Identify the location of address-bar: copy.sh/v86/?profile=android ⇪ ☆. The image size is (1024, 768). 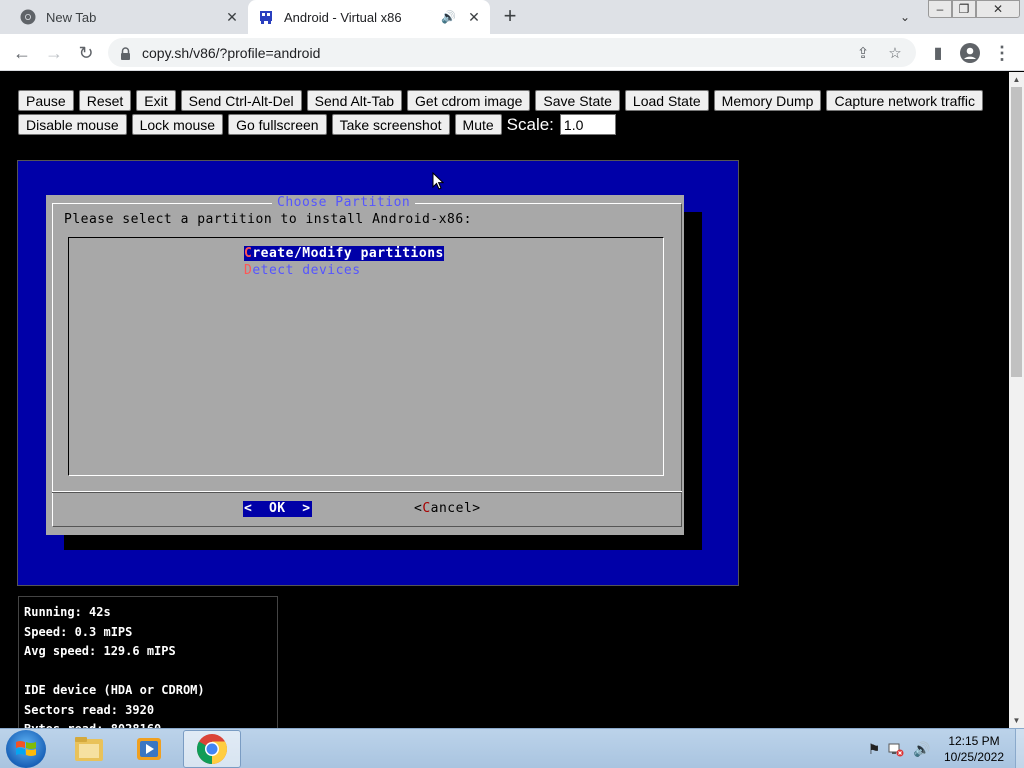
(512, 52).